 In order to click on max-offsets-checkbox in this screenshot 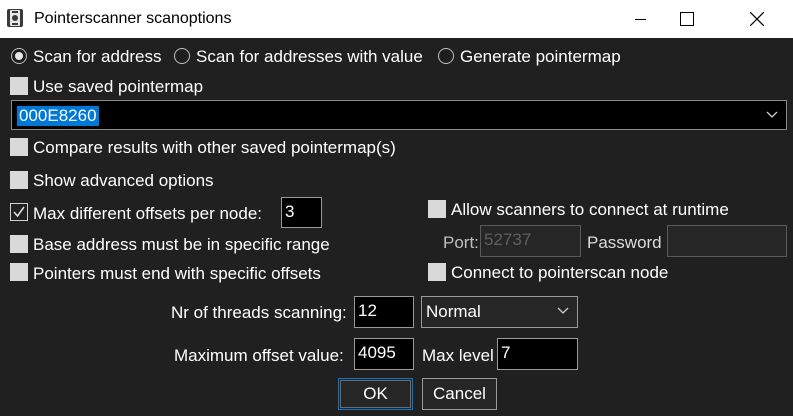, I will do `click(19, 212)`.